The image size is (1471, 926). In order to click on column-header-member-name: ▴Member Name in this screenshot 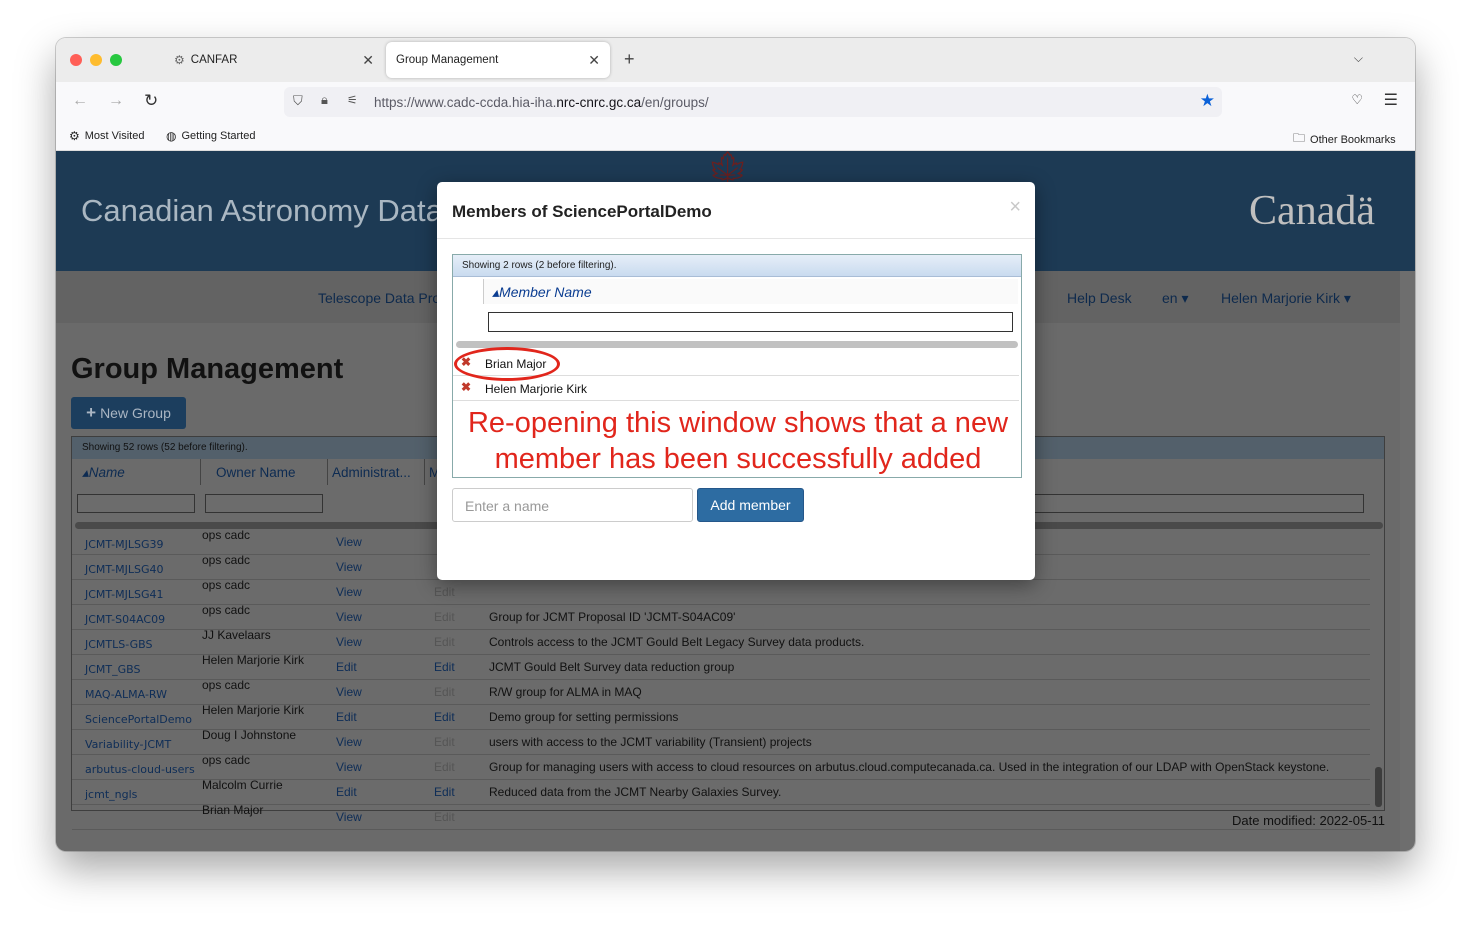, I will do `click(750, 291)`.